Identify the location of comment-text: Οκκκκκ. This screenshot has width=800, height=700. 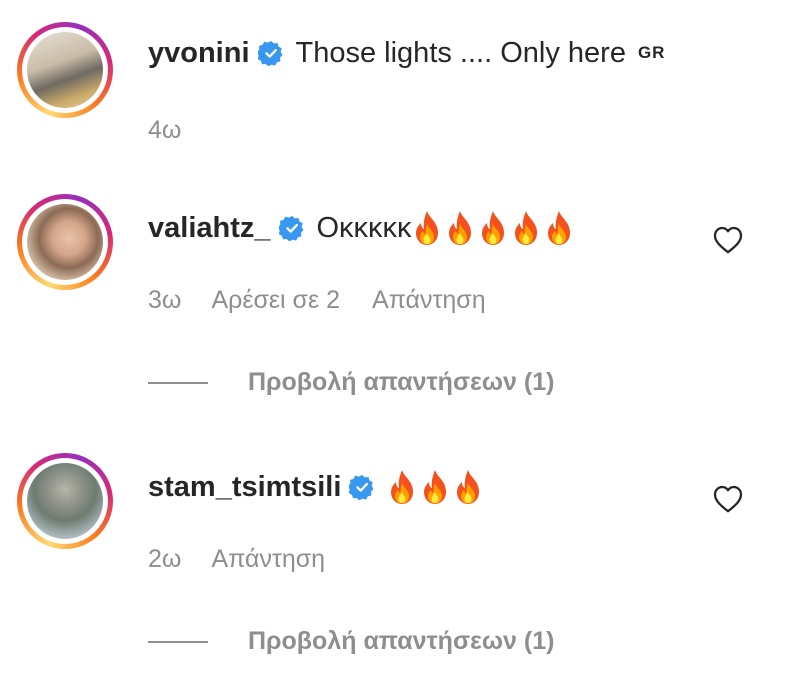
(364, 227).